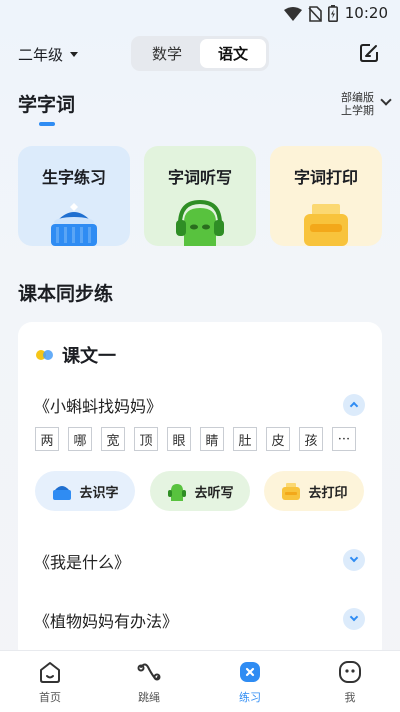 This screenshot has height=712, width=400. What do you see at coordinates (293, 13) in the screenshot?
I see `wifi-icon` at bounding box center [293, 13].